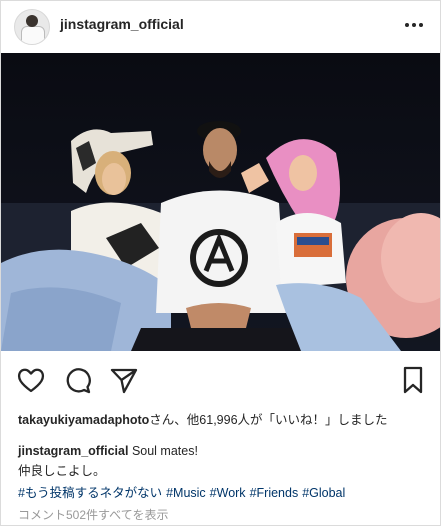 The width and height of the screenshot is (441, 526). I want to click on heart-icon, so click(31, 380).